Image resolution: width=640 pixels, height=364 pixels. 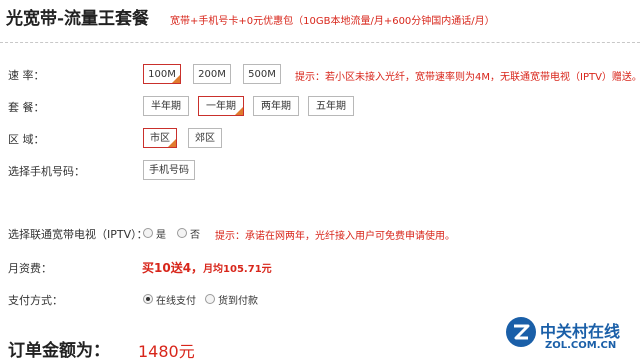 What do you see at coordinates (35, 300) in the screenshot?
I see `payment-label: 支付方式：` at bounding box center [35, 300].